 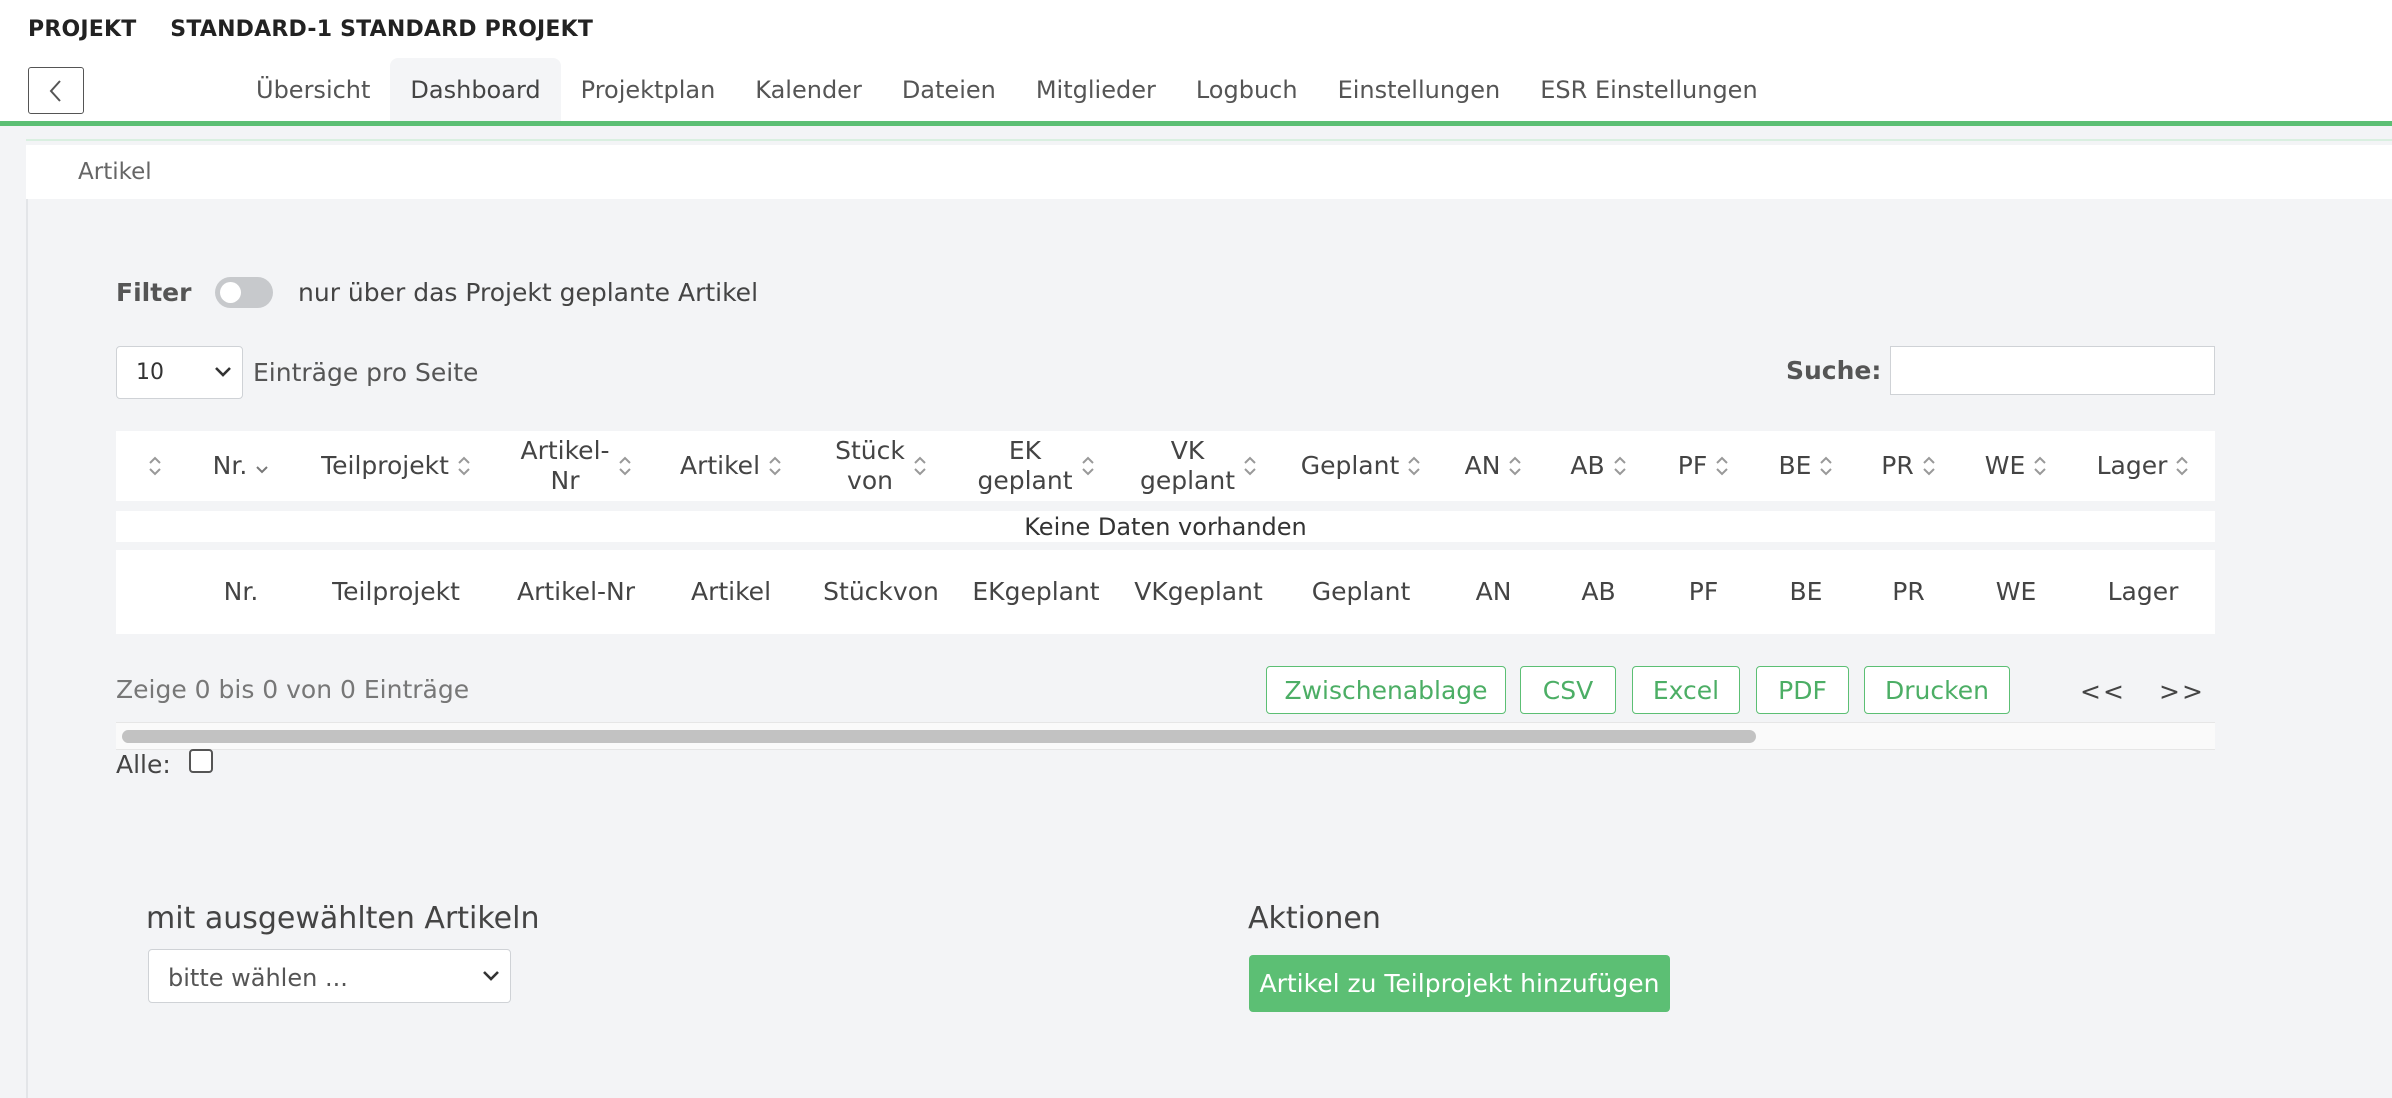 I want to click on footer-cell: Artikel, so click(x=731, y=591).